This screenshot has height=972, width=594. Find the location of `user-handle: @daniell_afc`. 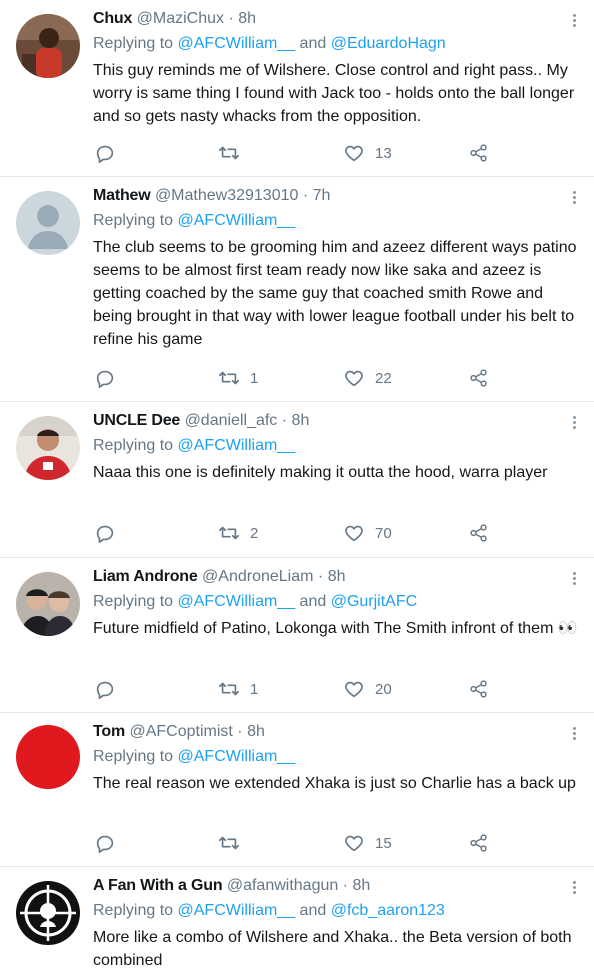

user-handle: @daniell_afc is located at coordinates (231, 420).